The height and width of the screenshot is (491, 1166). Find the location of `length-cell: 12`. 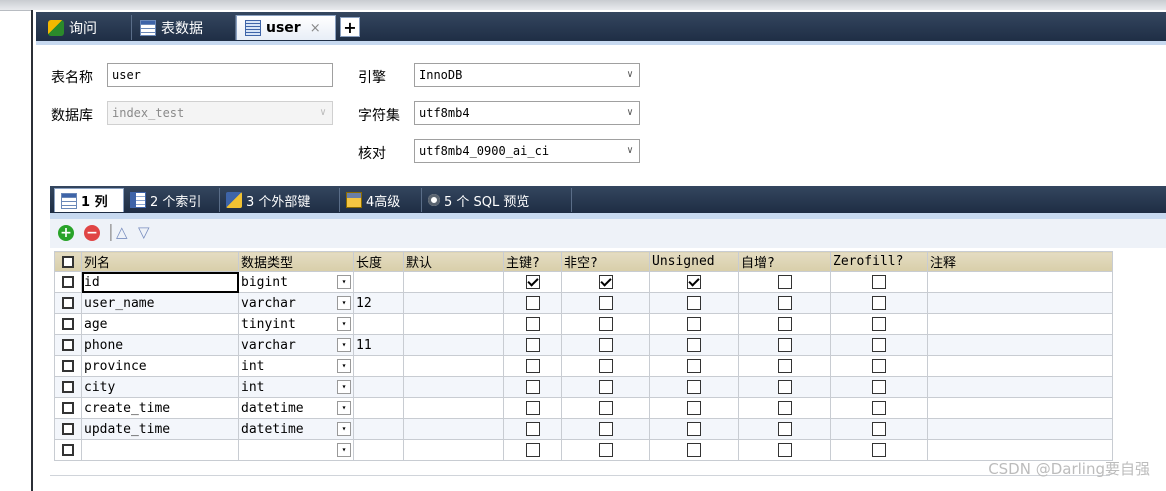

length-cell: 12 is located at coordinates (378, 303).